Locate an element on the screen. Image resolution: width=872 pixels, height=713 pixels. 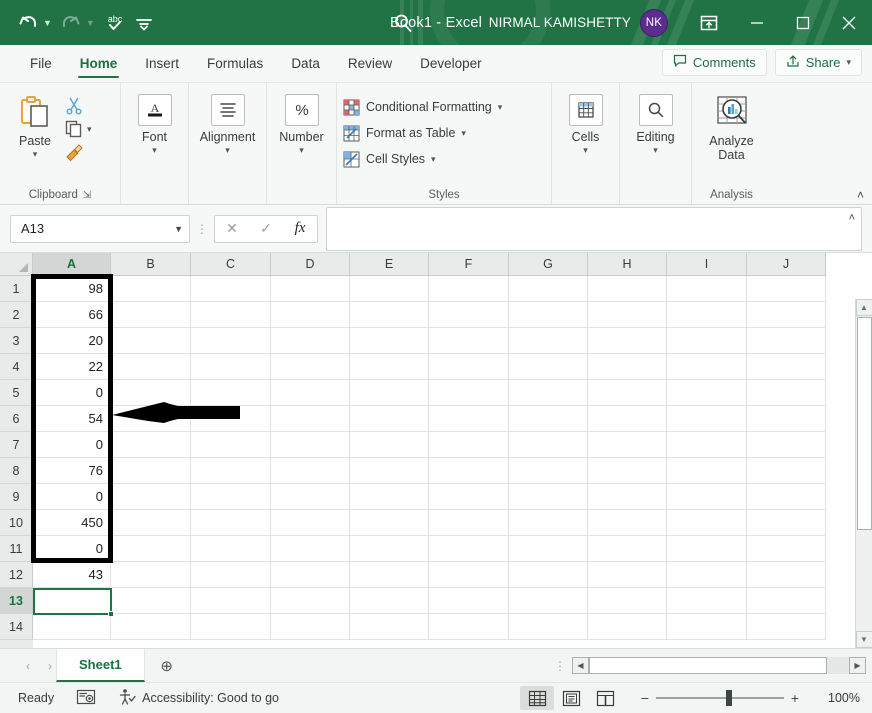
cell-c2 is located at coordinates (231, 315).